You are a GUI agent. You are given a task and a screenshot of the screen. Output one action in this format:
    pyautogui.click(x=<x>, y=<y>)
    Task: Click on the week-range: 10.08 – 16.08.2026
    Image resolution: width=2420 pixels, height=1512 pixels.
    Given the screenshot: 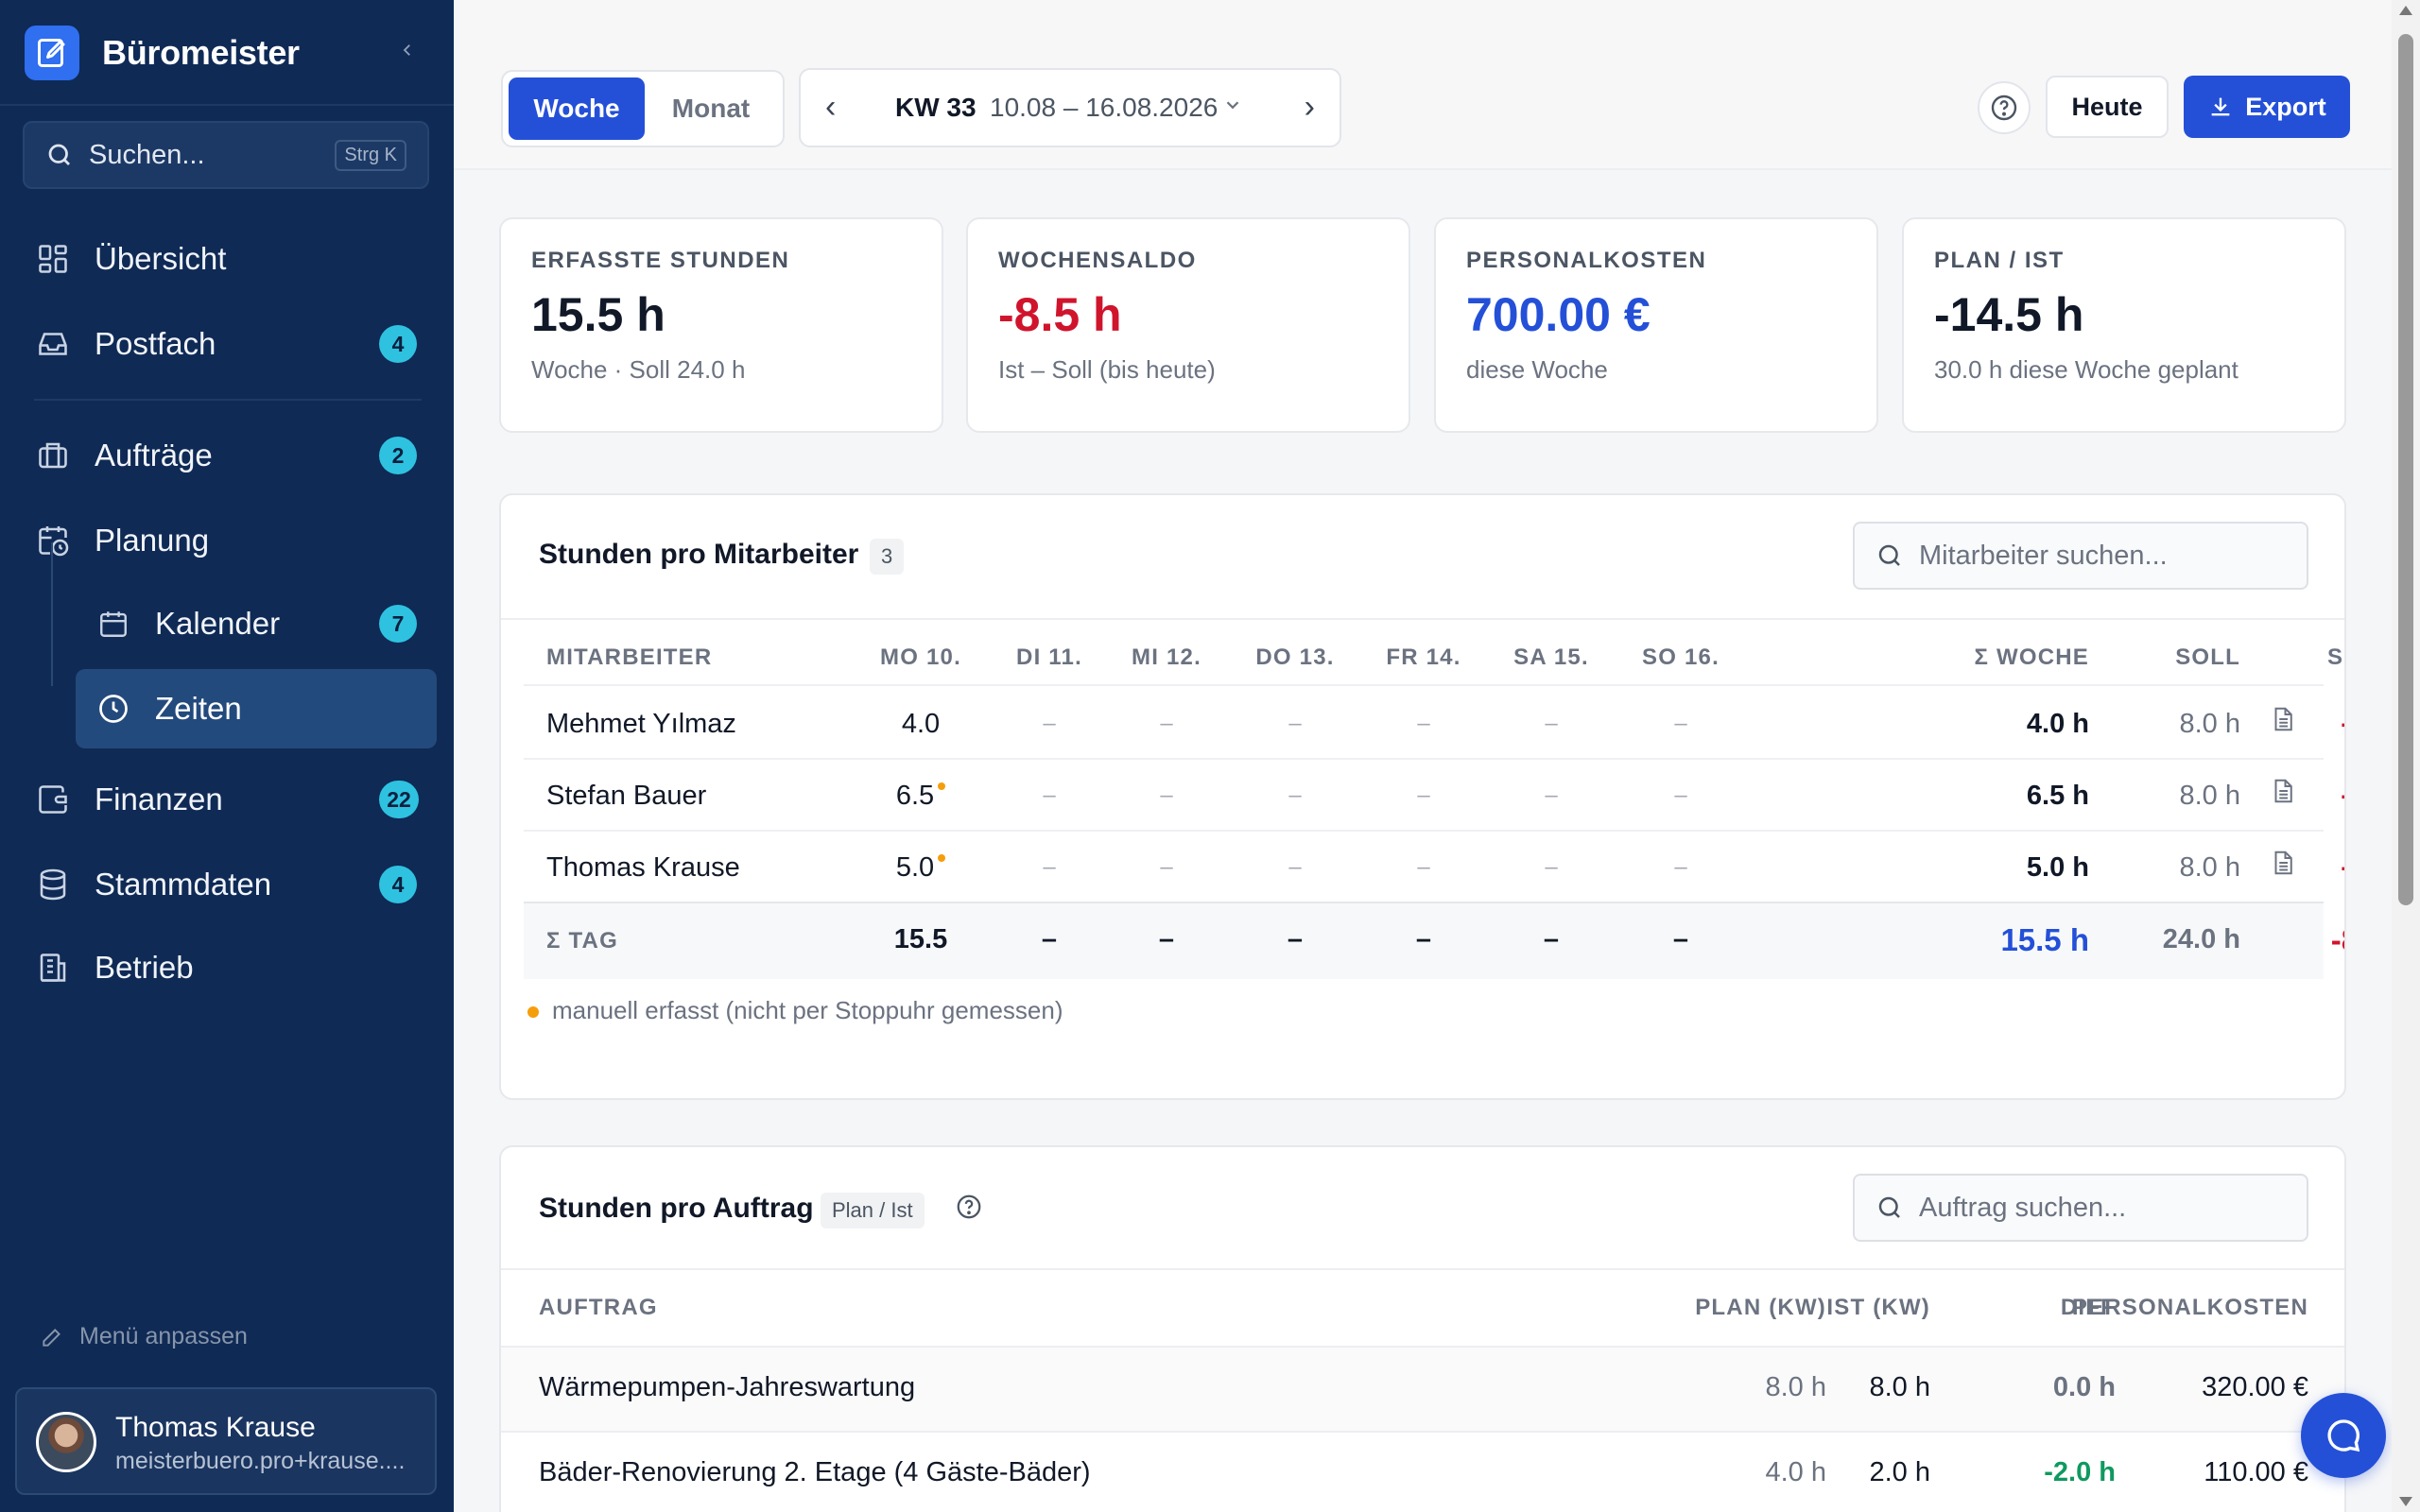 What is the action you would take?
    pyautogui.click(x=1104, y=108)
    